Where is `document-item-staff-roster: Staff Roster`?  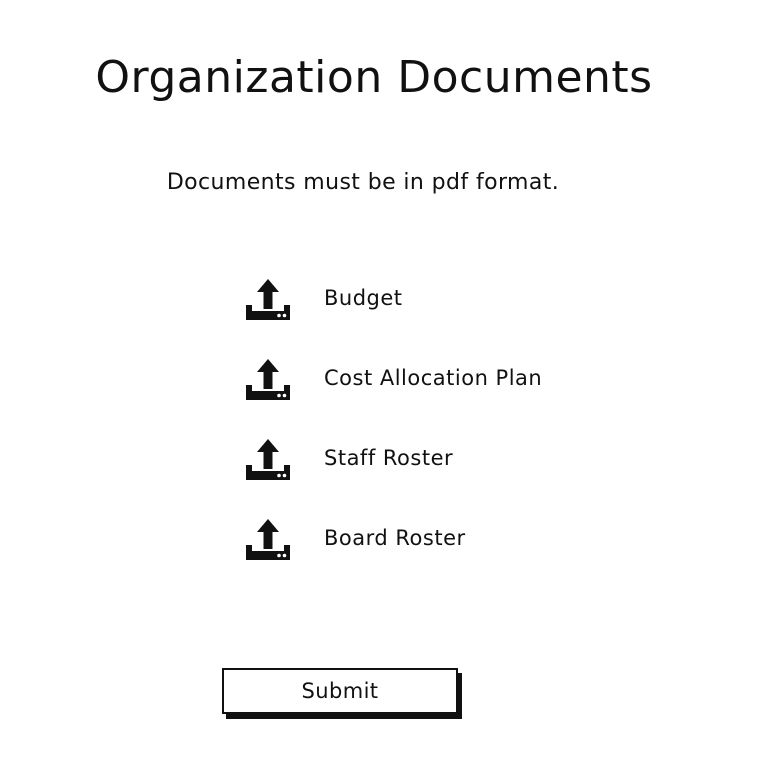 document-item-staff-roster: Staff Roster is located at coordinates (454, 478).